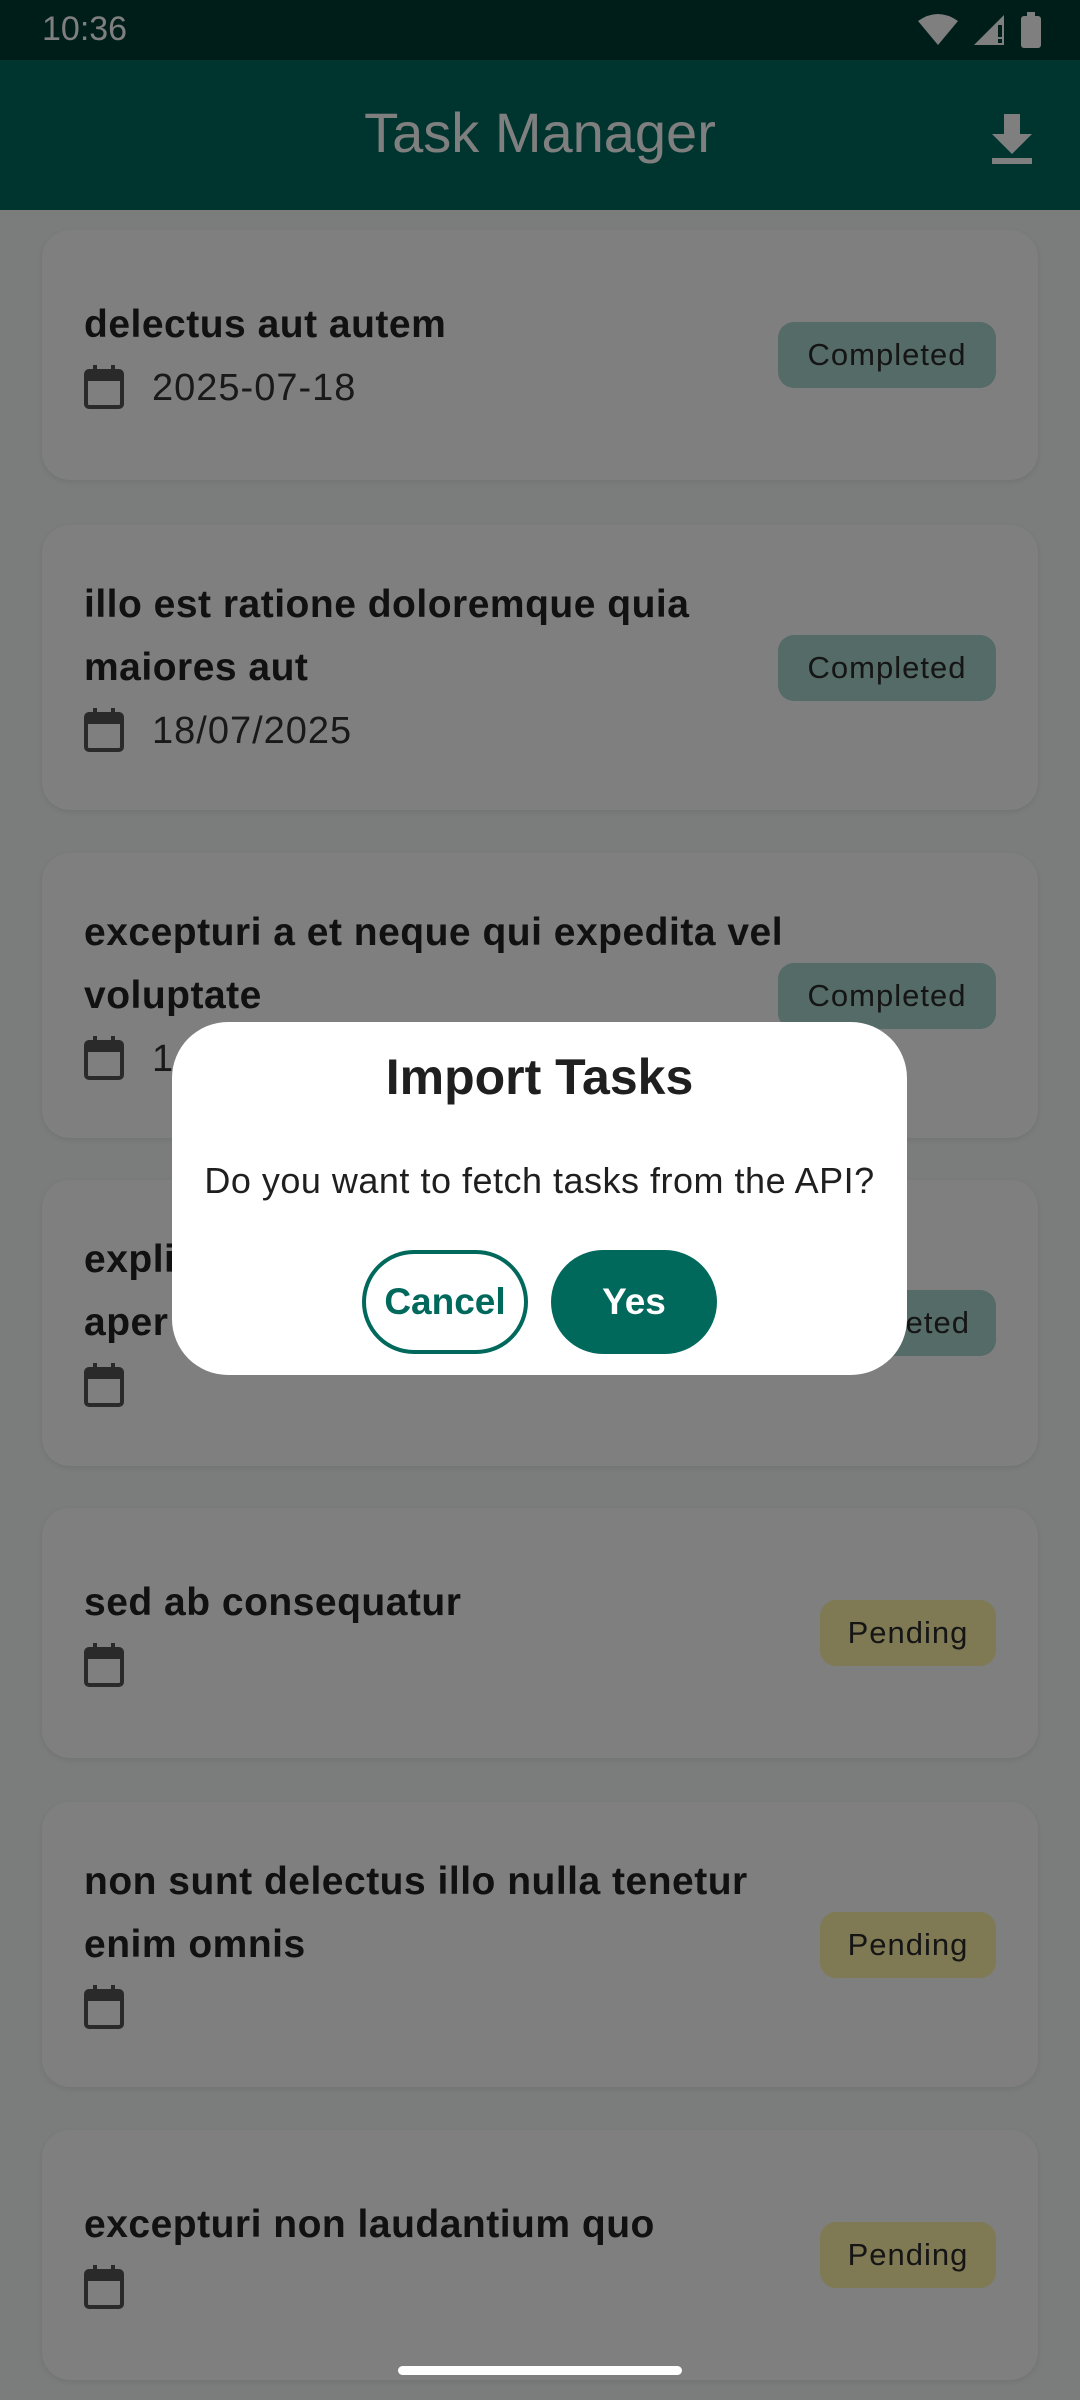  I want to click on home-indicator, so click(540, 2370).